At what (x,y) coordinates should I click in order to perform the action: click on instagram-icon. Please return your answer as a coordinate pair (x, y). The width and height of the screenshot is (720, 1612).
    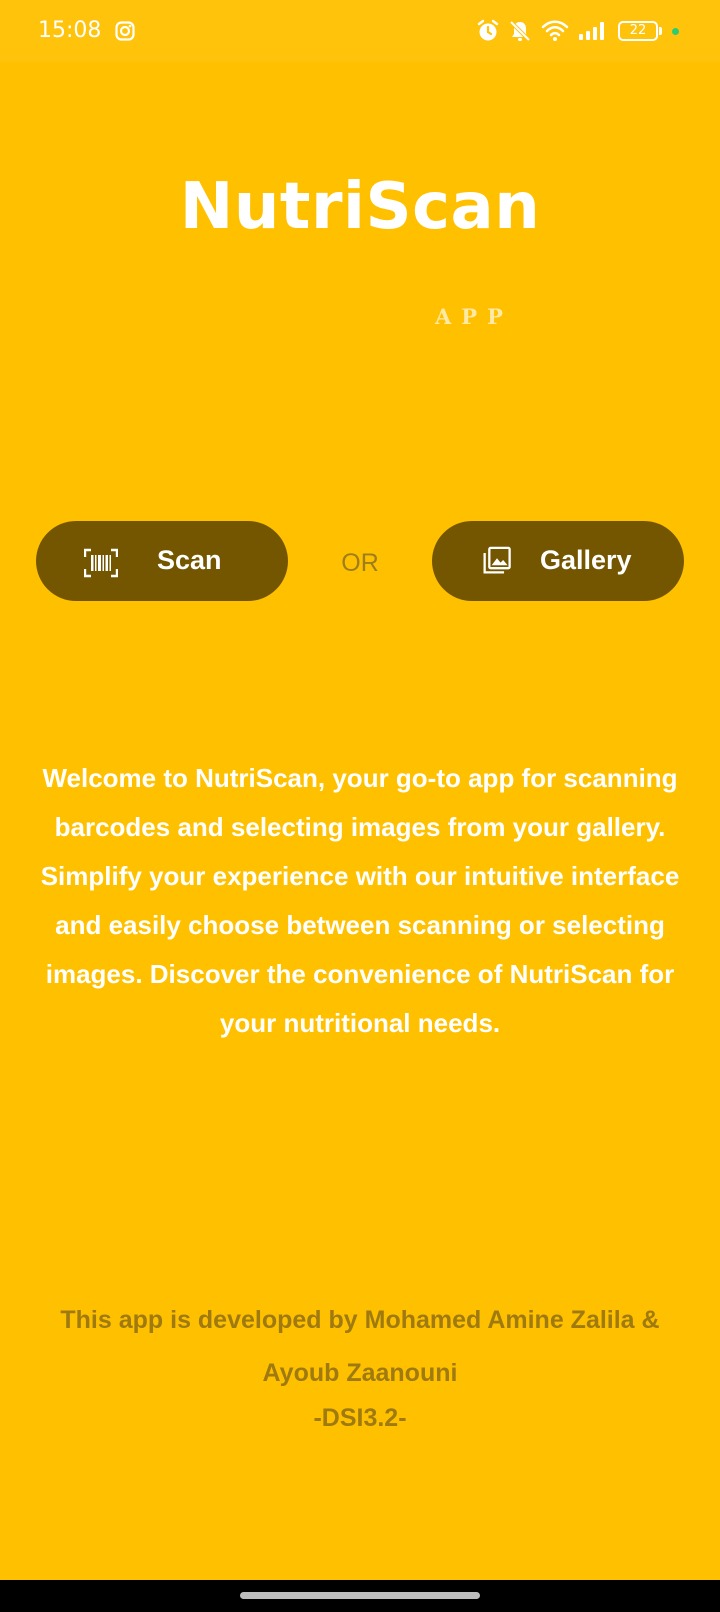
    Looking at the image, I should click on (125, 31).